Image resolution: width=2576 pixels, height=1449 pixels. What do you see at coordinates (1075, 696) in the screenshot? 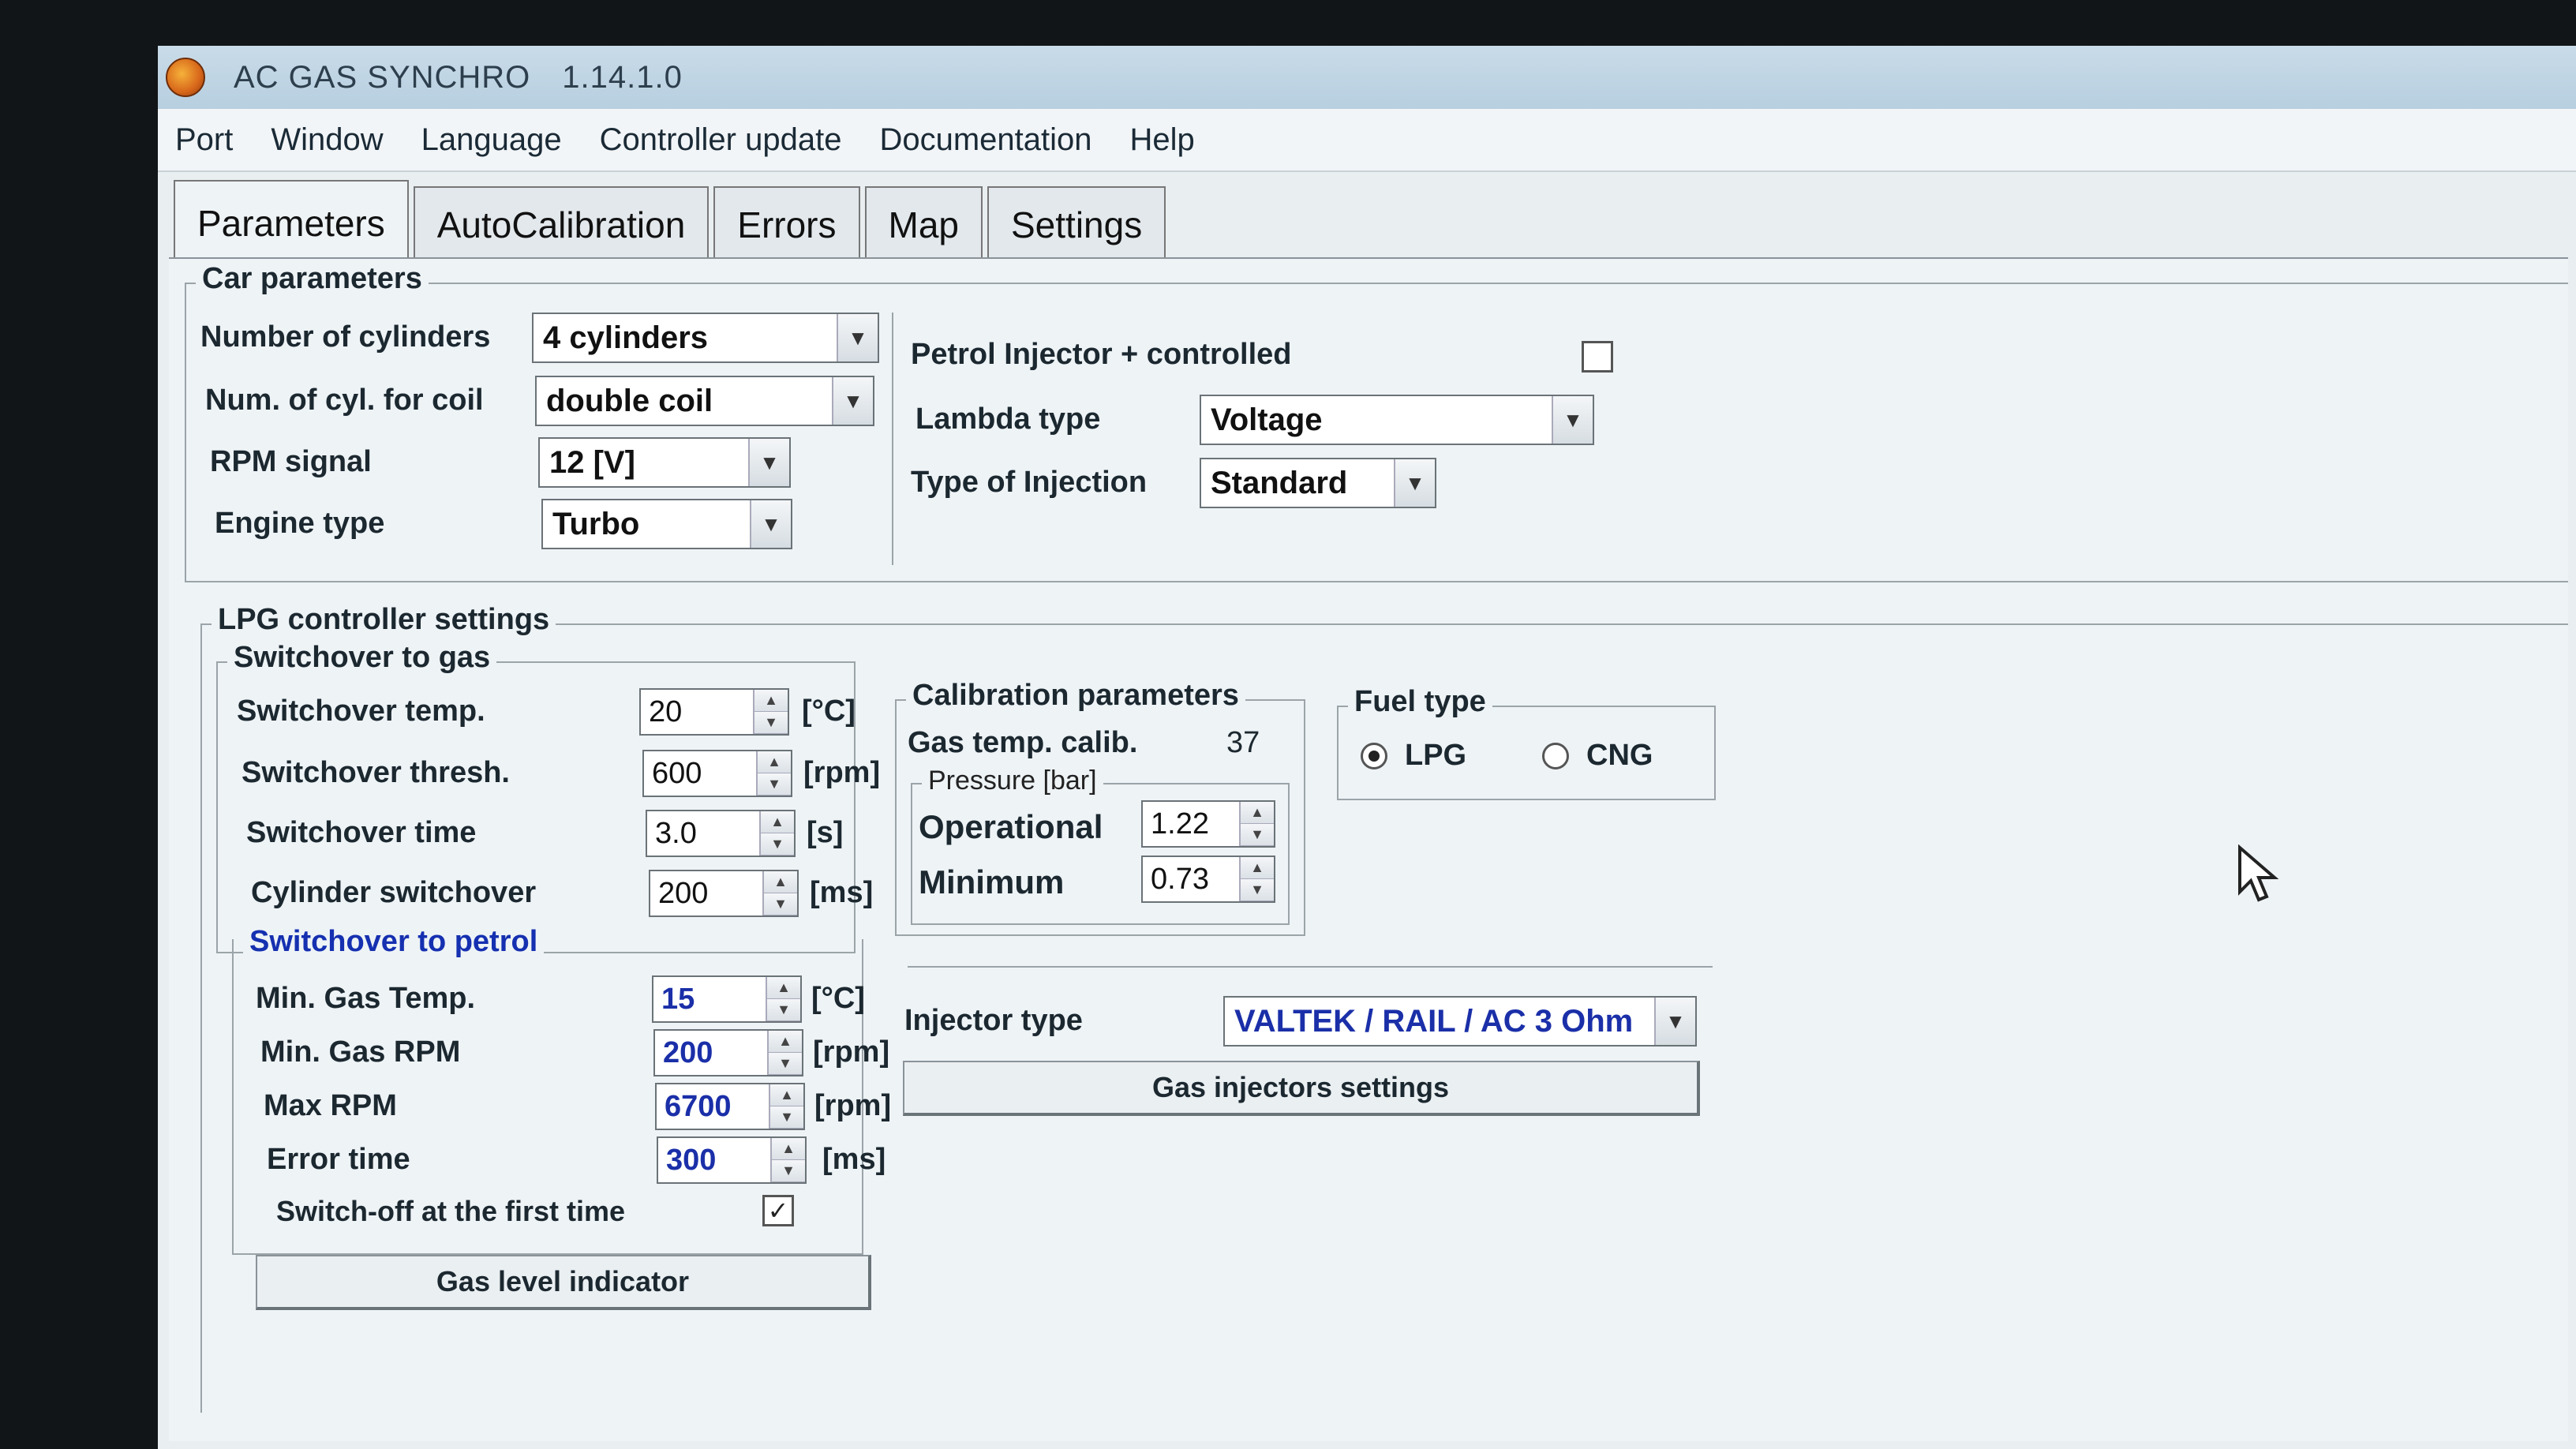
I see `calibration-legend: Calibration parameters` at bounding box center [1075, 696].